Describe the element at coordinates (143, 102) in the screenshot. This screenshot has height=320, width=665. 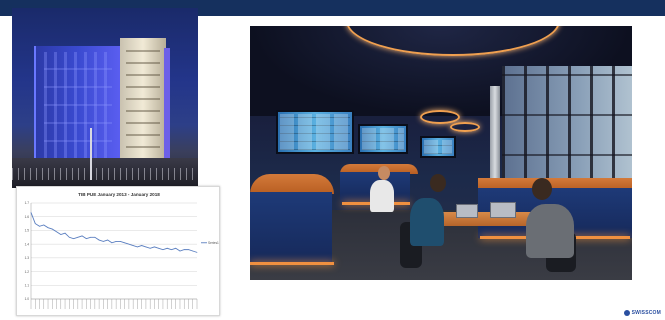
I see `building-stairwell` at that location.